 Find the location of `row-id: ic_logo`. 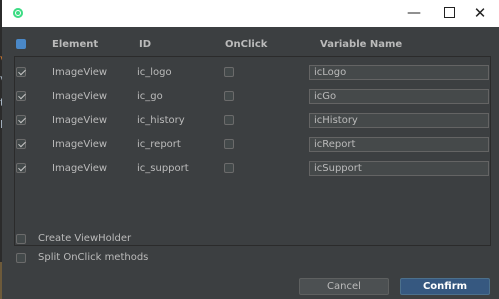

row-id: ic_logo is located at coordinates (154, 72).